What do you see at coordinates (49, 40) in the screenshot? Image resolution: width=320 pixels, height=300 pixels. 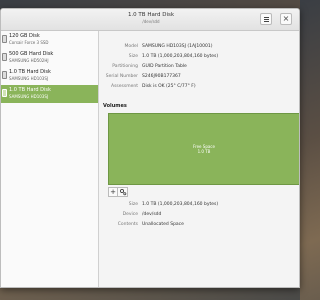 I see `sidebar-item-disk-1: 120 GB Disk Corsair Force 3 SSD` at bounding box center [49, 40].